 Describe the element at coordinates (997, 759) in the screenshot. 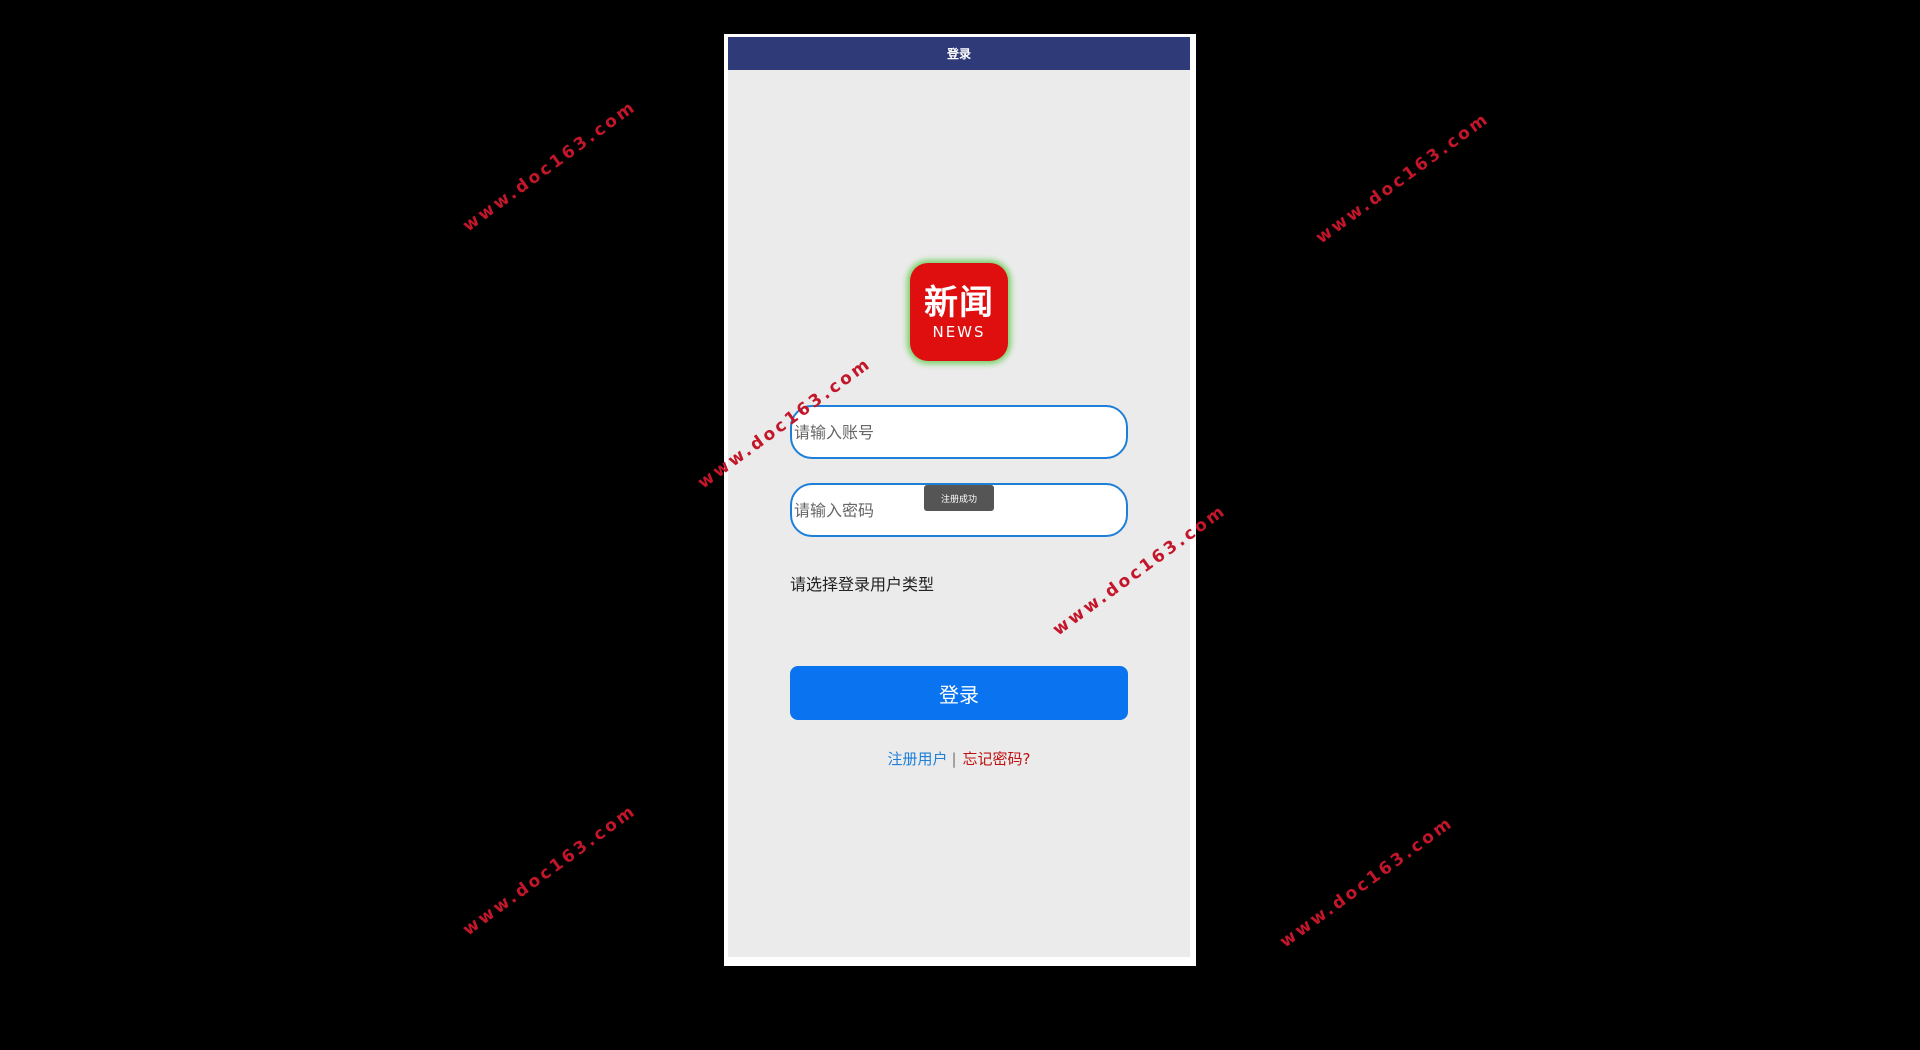

I see `forgot-password-link: 忘记密码?` at that location.